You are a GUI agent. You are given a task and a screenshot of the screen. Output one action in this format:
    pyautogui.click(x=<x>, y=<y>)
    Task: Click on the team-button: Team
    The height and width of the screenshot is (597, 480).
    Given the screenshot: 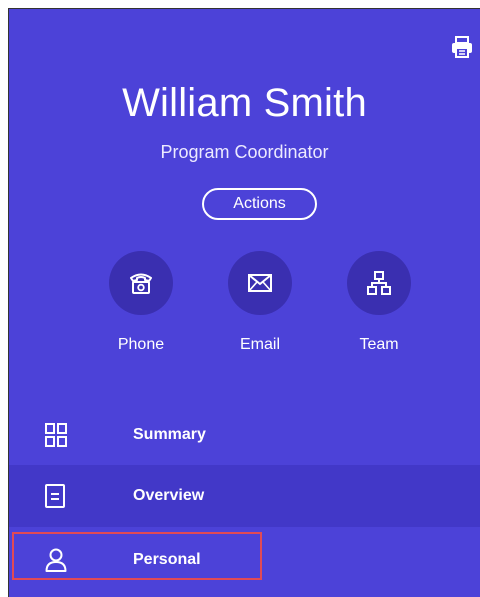 What is the action you would take?
    pyautogui.click(x=379, y=302)
    